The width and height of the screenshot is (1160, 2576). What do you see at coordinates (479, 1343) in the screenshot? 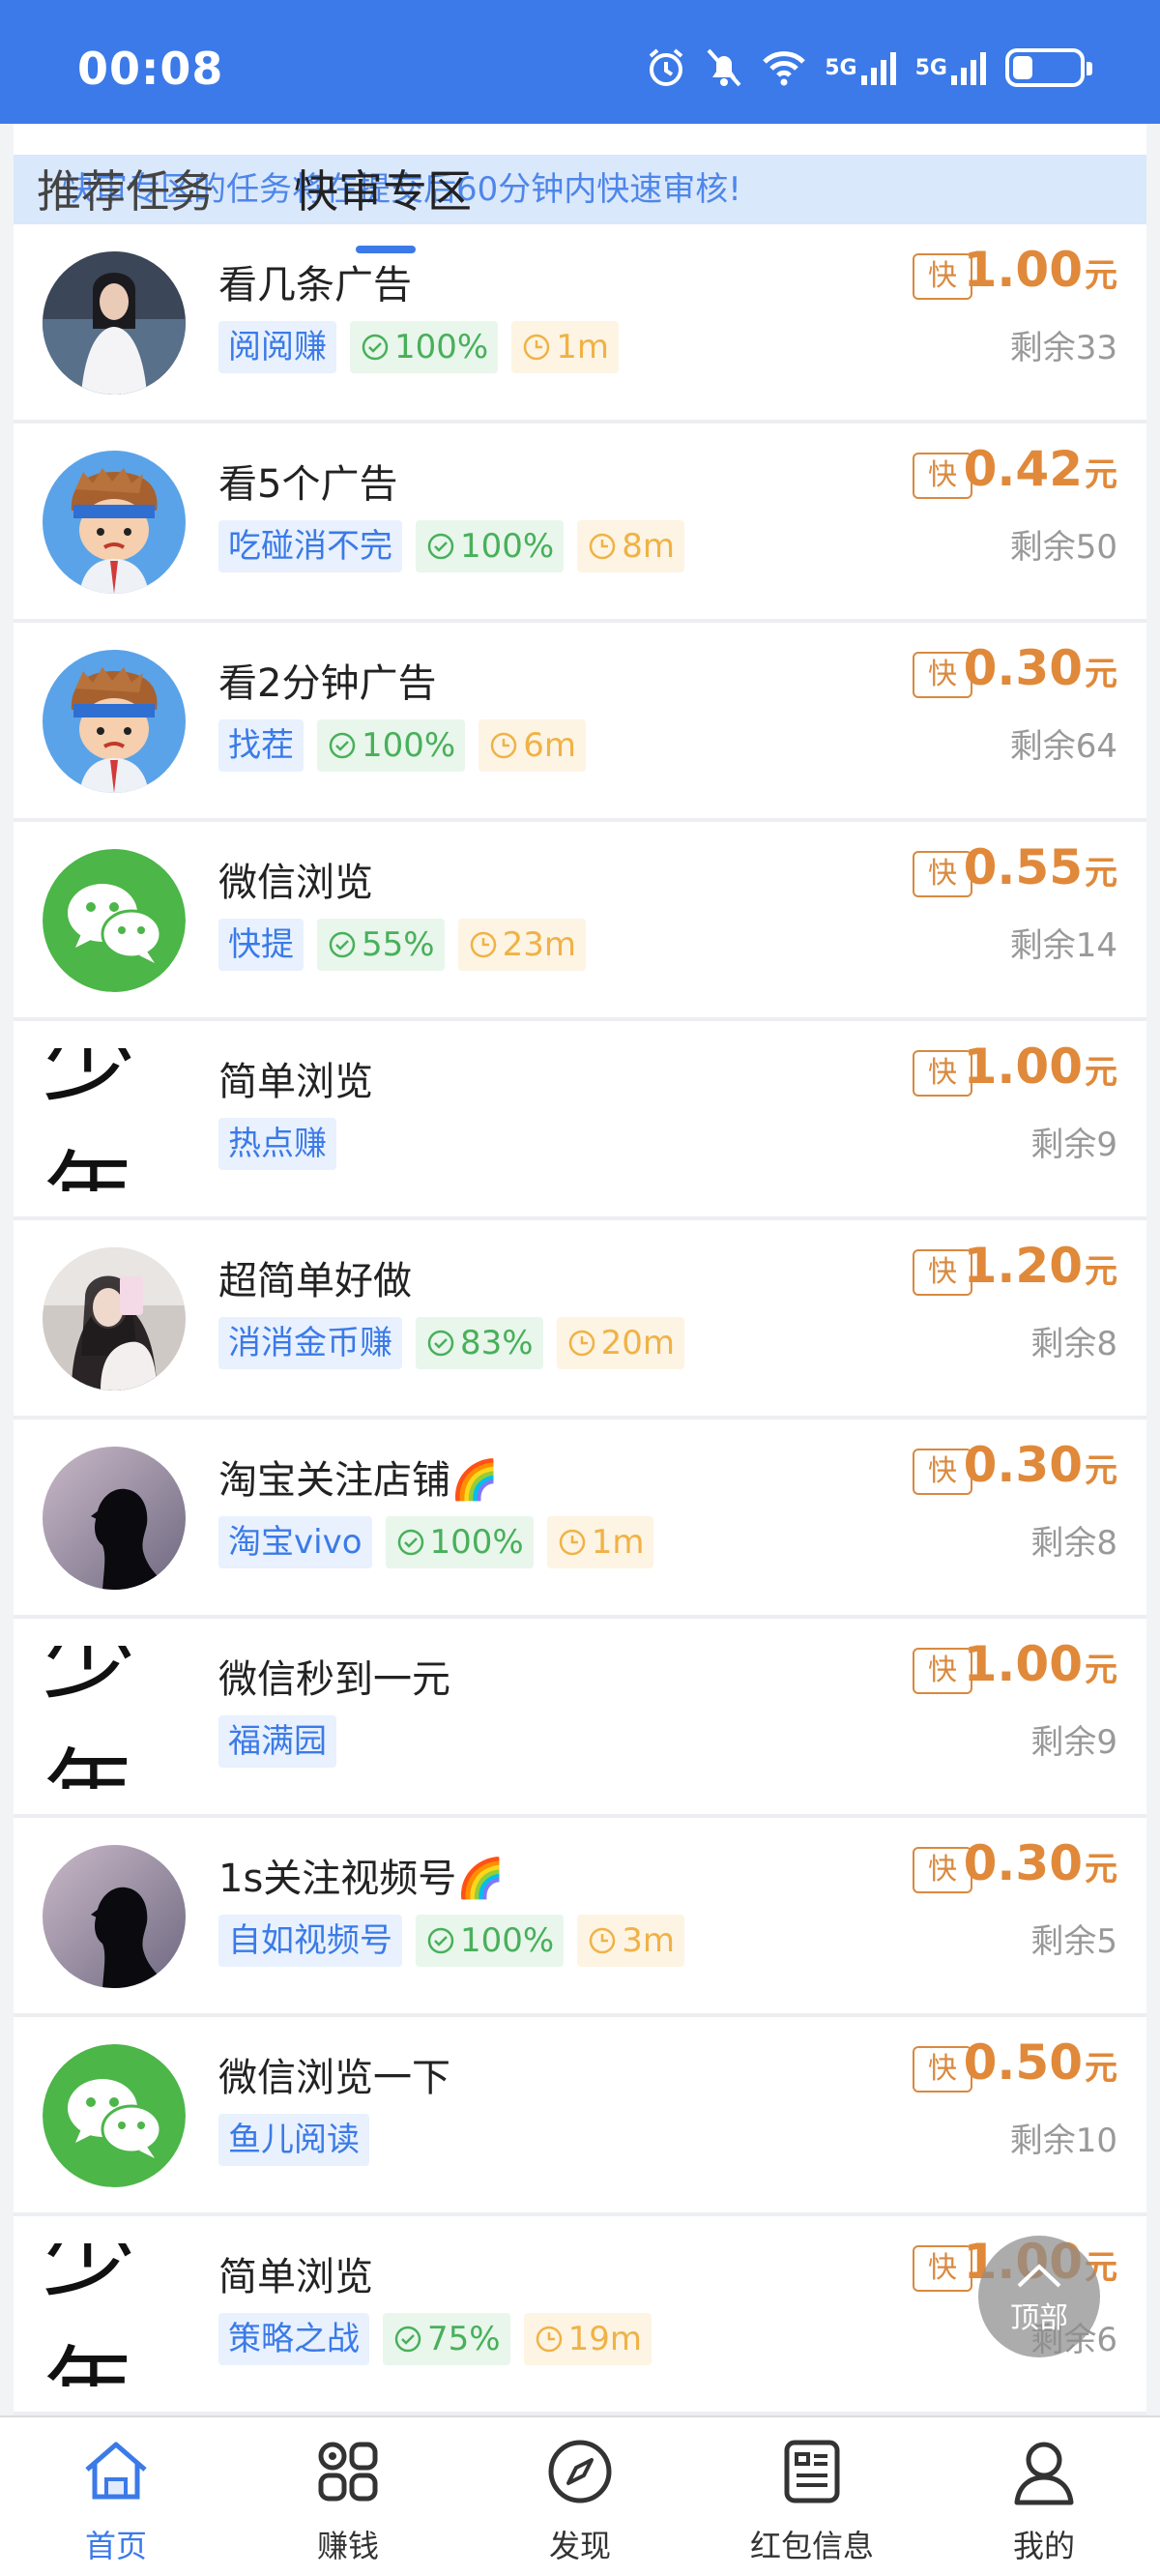
I see `pass-rate-tag: 83%` at bounding box center [479, 1343].